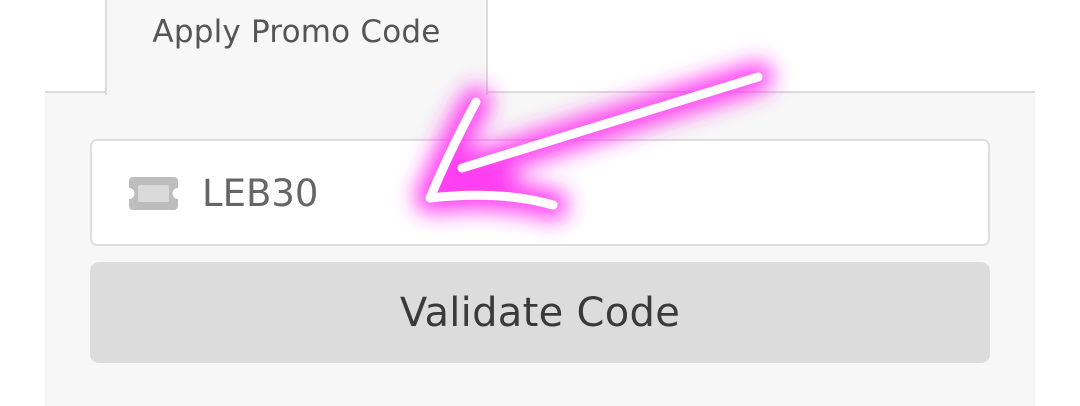 The width and height of the screenshot is (1080, 406). I want to click on ticket-icon, so click(153, 193).